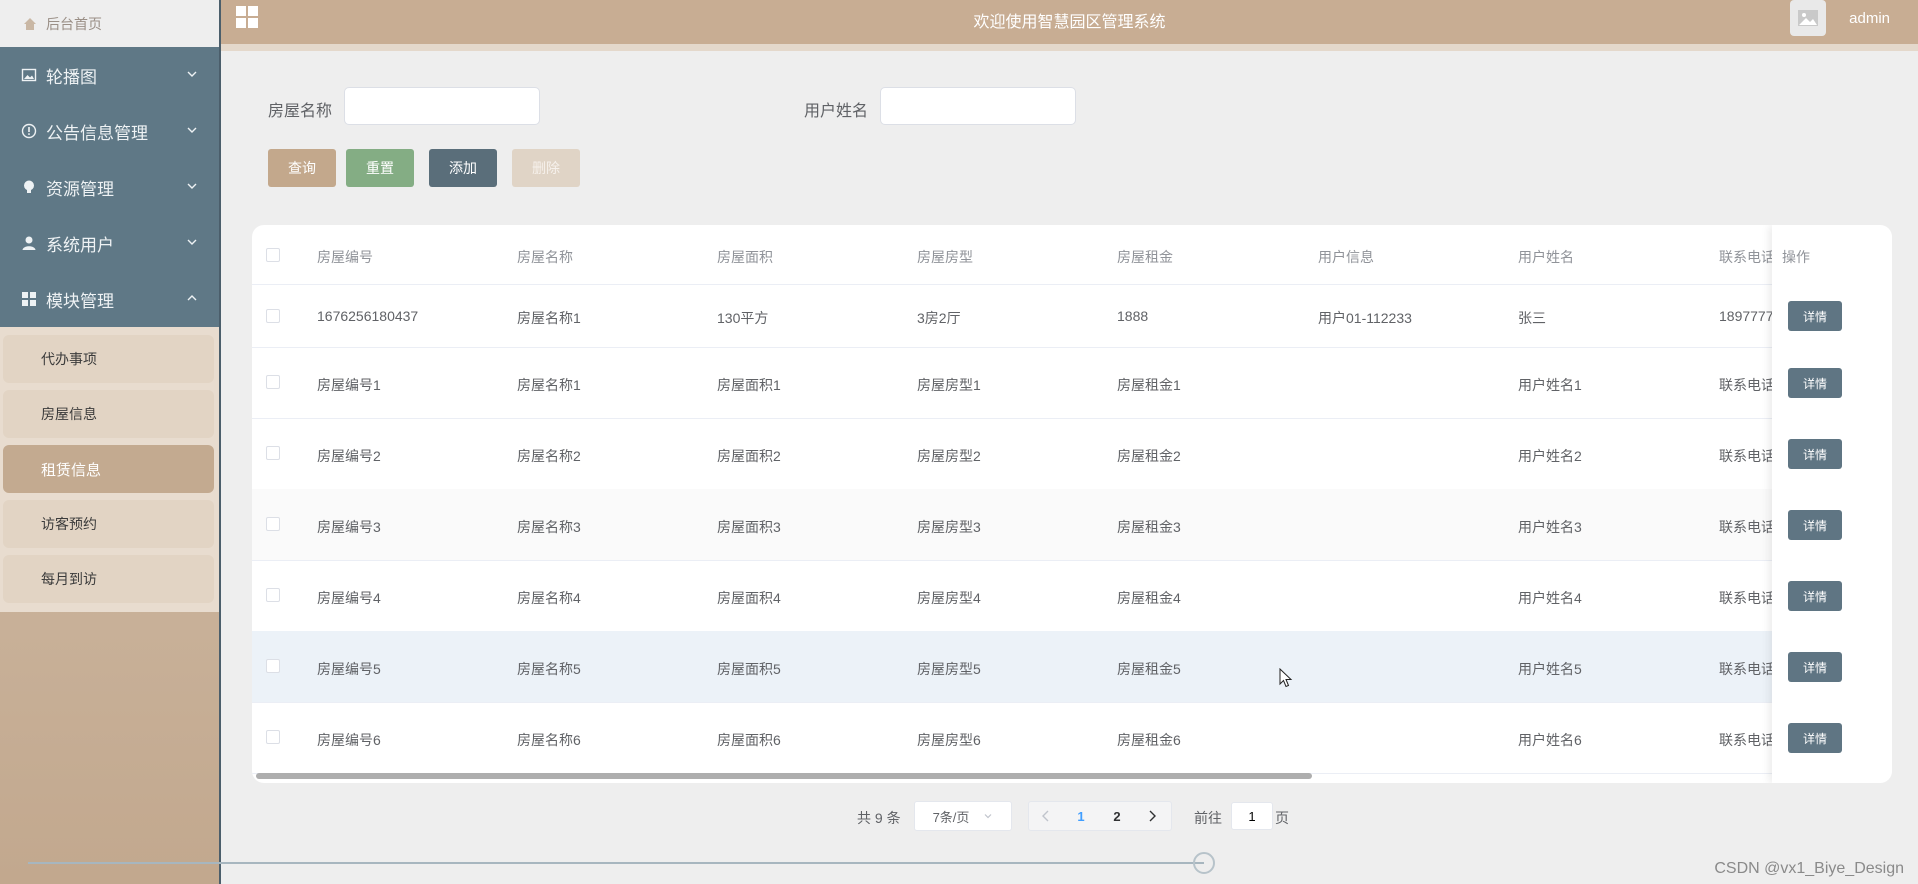 The image size is (1918, 884). Describe the element at coordinates (30, 24) in the screenshot. I see `home-icon` at that location.